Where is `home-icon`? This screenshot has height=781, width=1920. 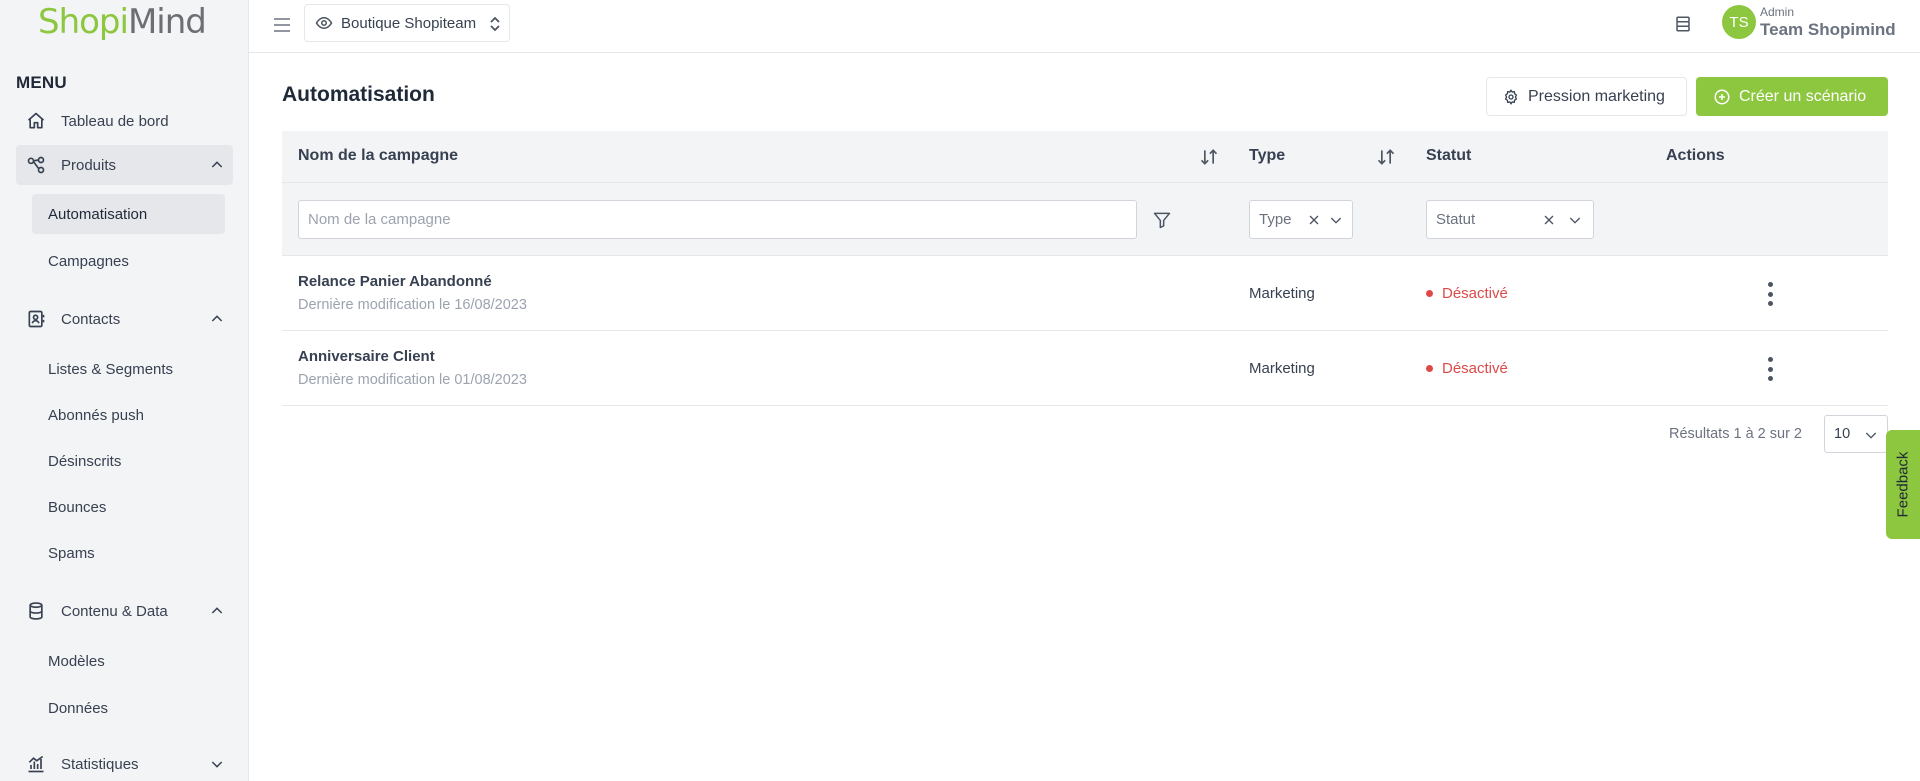
home-icon is located at coordinates (36, 121).